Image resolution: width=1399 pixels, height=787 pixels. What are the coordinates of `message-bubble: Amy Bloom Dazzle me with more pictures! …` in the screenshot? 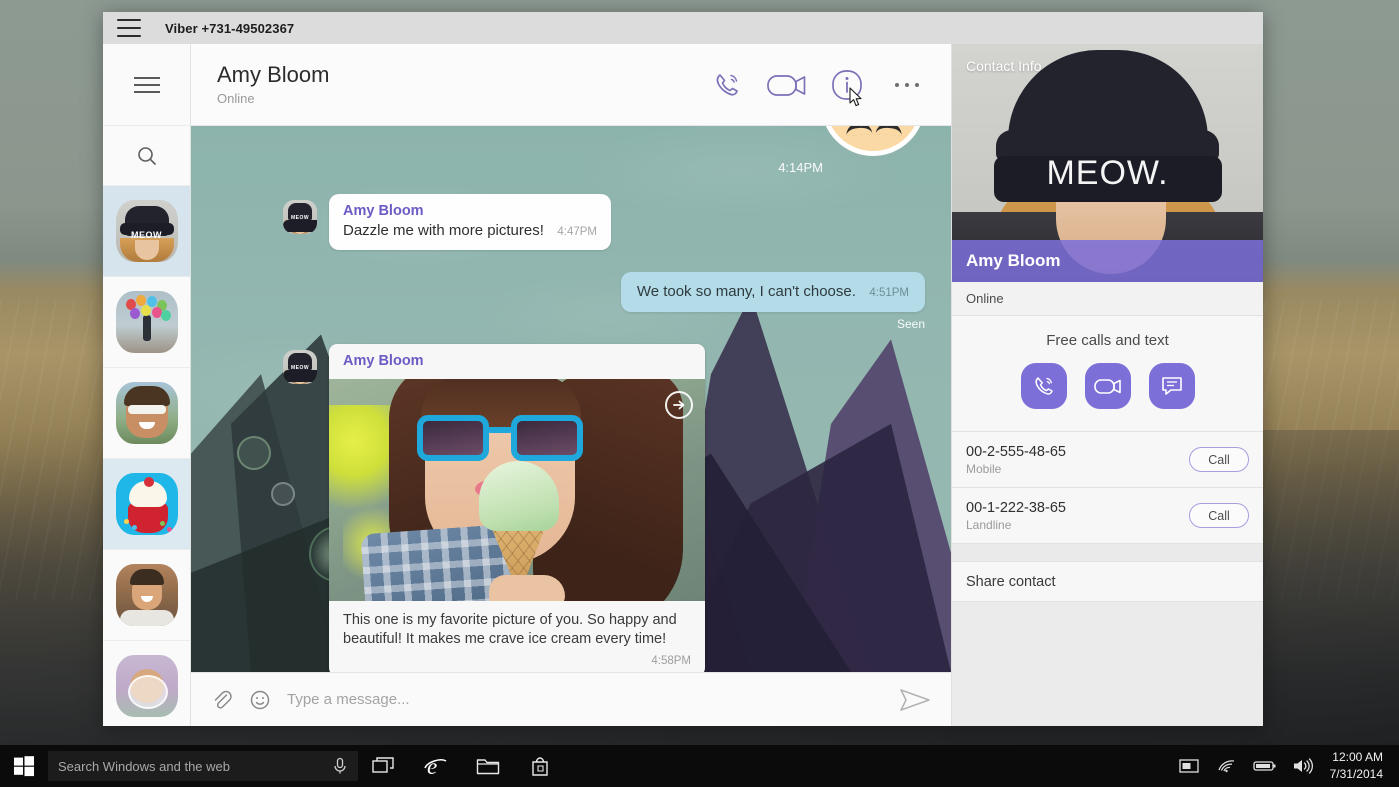 It's located at (470, 222).